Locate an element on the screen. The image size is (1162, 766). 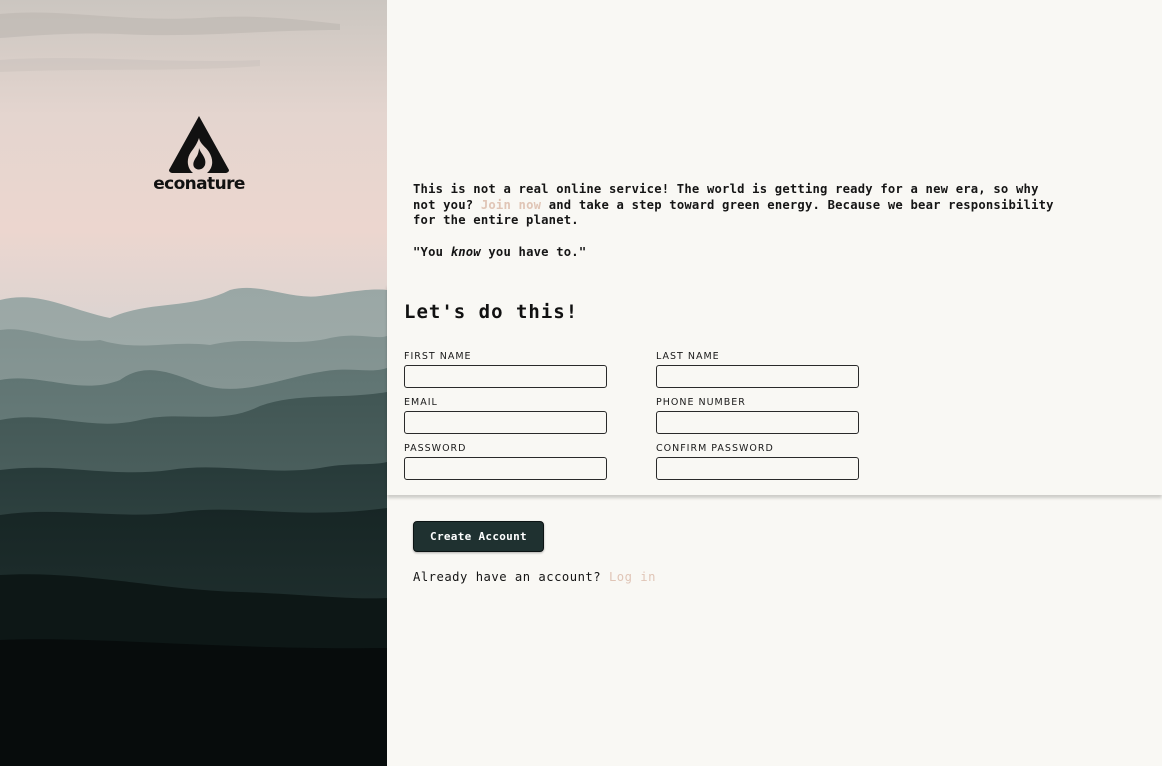
log-in-link: Log in is located at coordinates (632, 577).